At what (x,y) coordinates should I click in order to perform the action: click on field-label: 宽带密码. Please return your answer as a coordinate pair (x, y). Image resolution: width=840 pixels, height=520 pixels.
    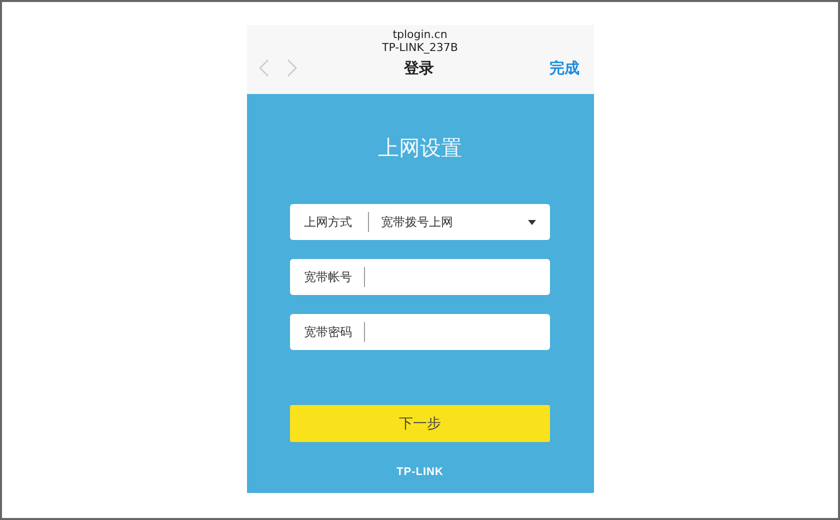
    Looking at the image, I should click on (328, 332).